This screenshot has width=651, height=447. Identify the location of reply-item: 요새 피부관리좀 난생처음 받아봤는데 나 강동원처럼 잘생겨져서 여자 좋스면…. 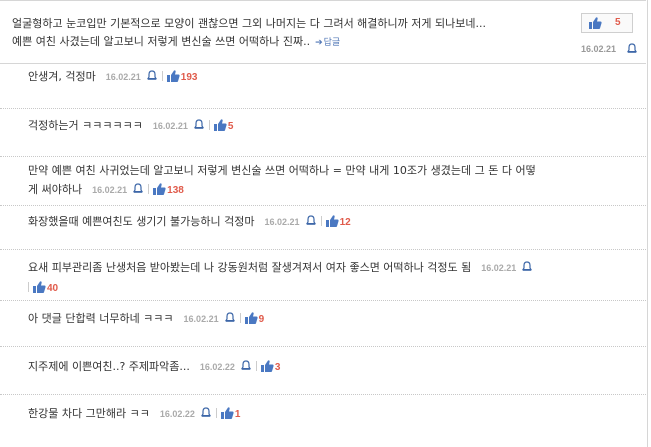
(323, 275).